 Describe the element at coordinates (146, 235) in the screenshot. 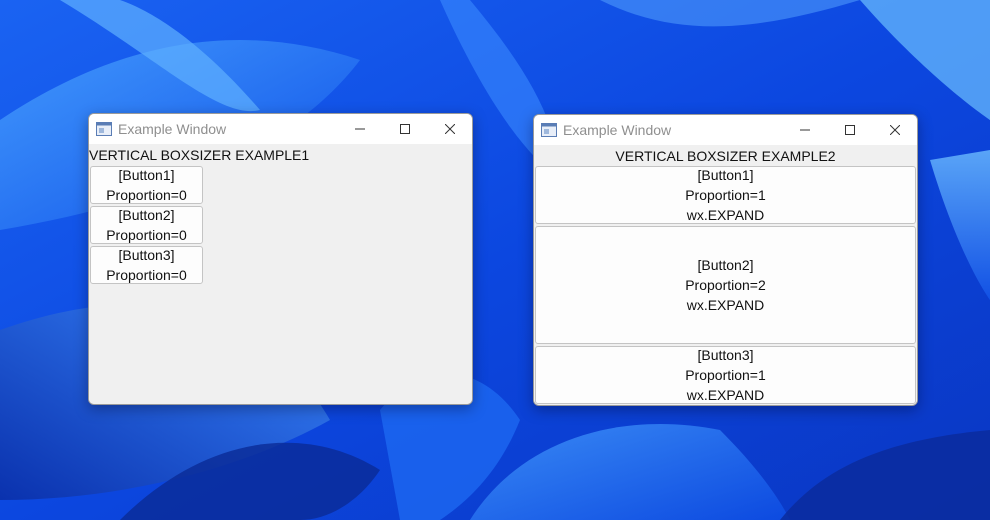

I see `button-2-proportion: Proportion=0` at that location.